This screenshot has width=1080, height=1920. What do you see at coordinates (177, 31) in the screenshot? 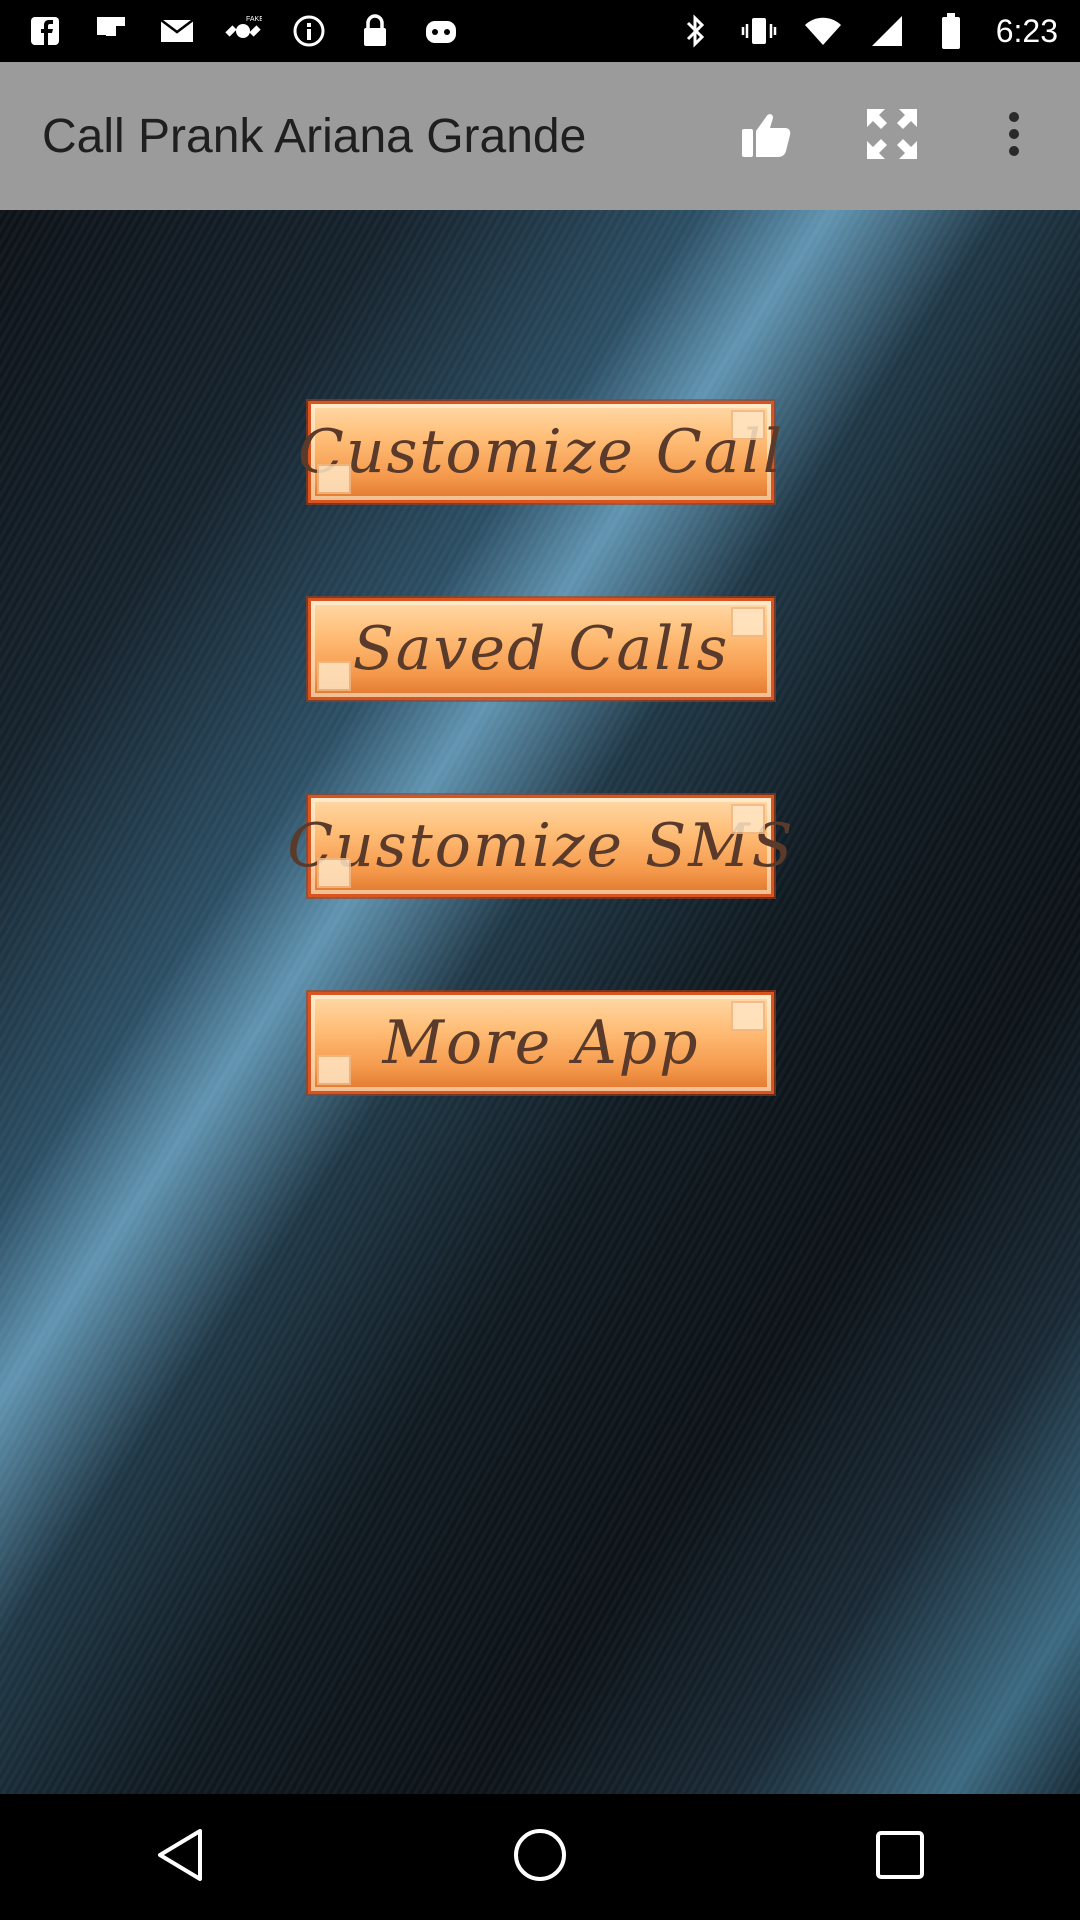
I see `email-icon` at bounding box center [177, 31].